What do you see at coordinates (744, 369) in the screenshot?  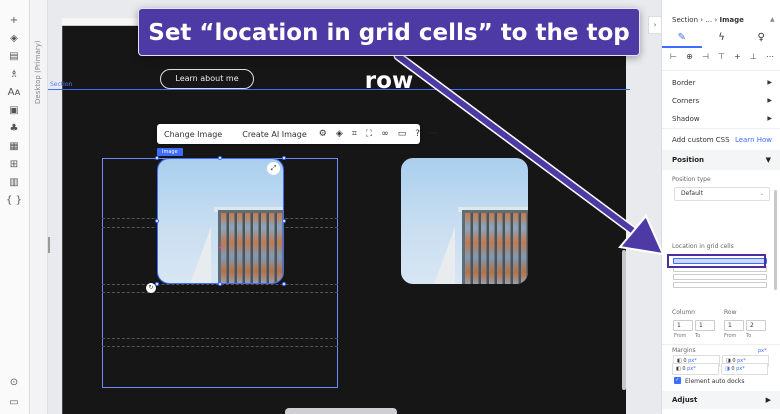 I see `margin-left-input: ◨ 0 px*` at bounding box center [744, 369].